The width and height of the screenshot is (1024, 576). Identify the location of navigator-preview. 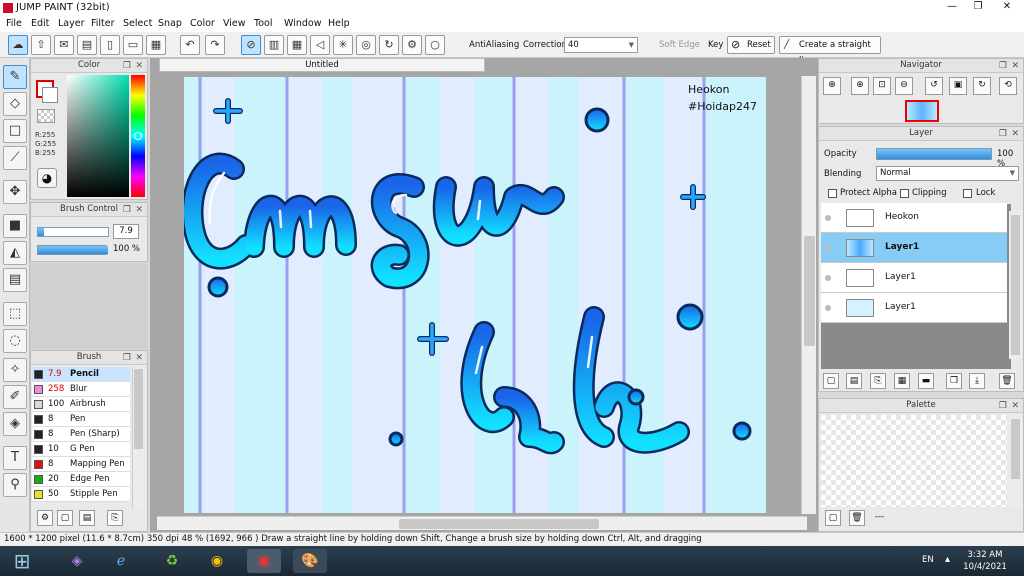
(922, 111).